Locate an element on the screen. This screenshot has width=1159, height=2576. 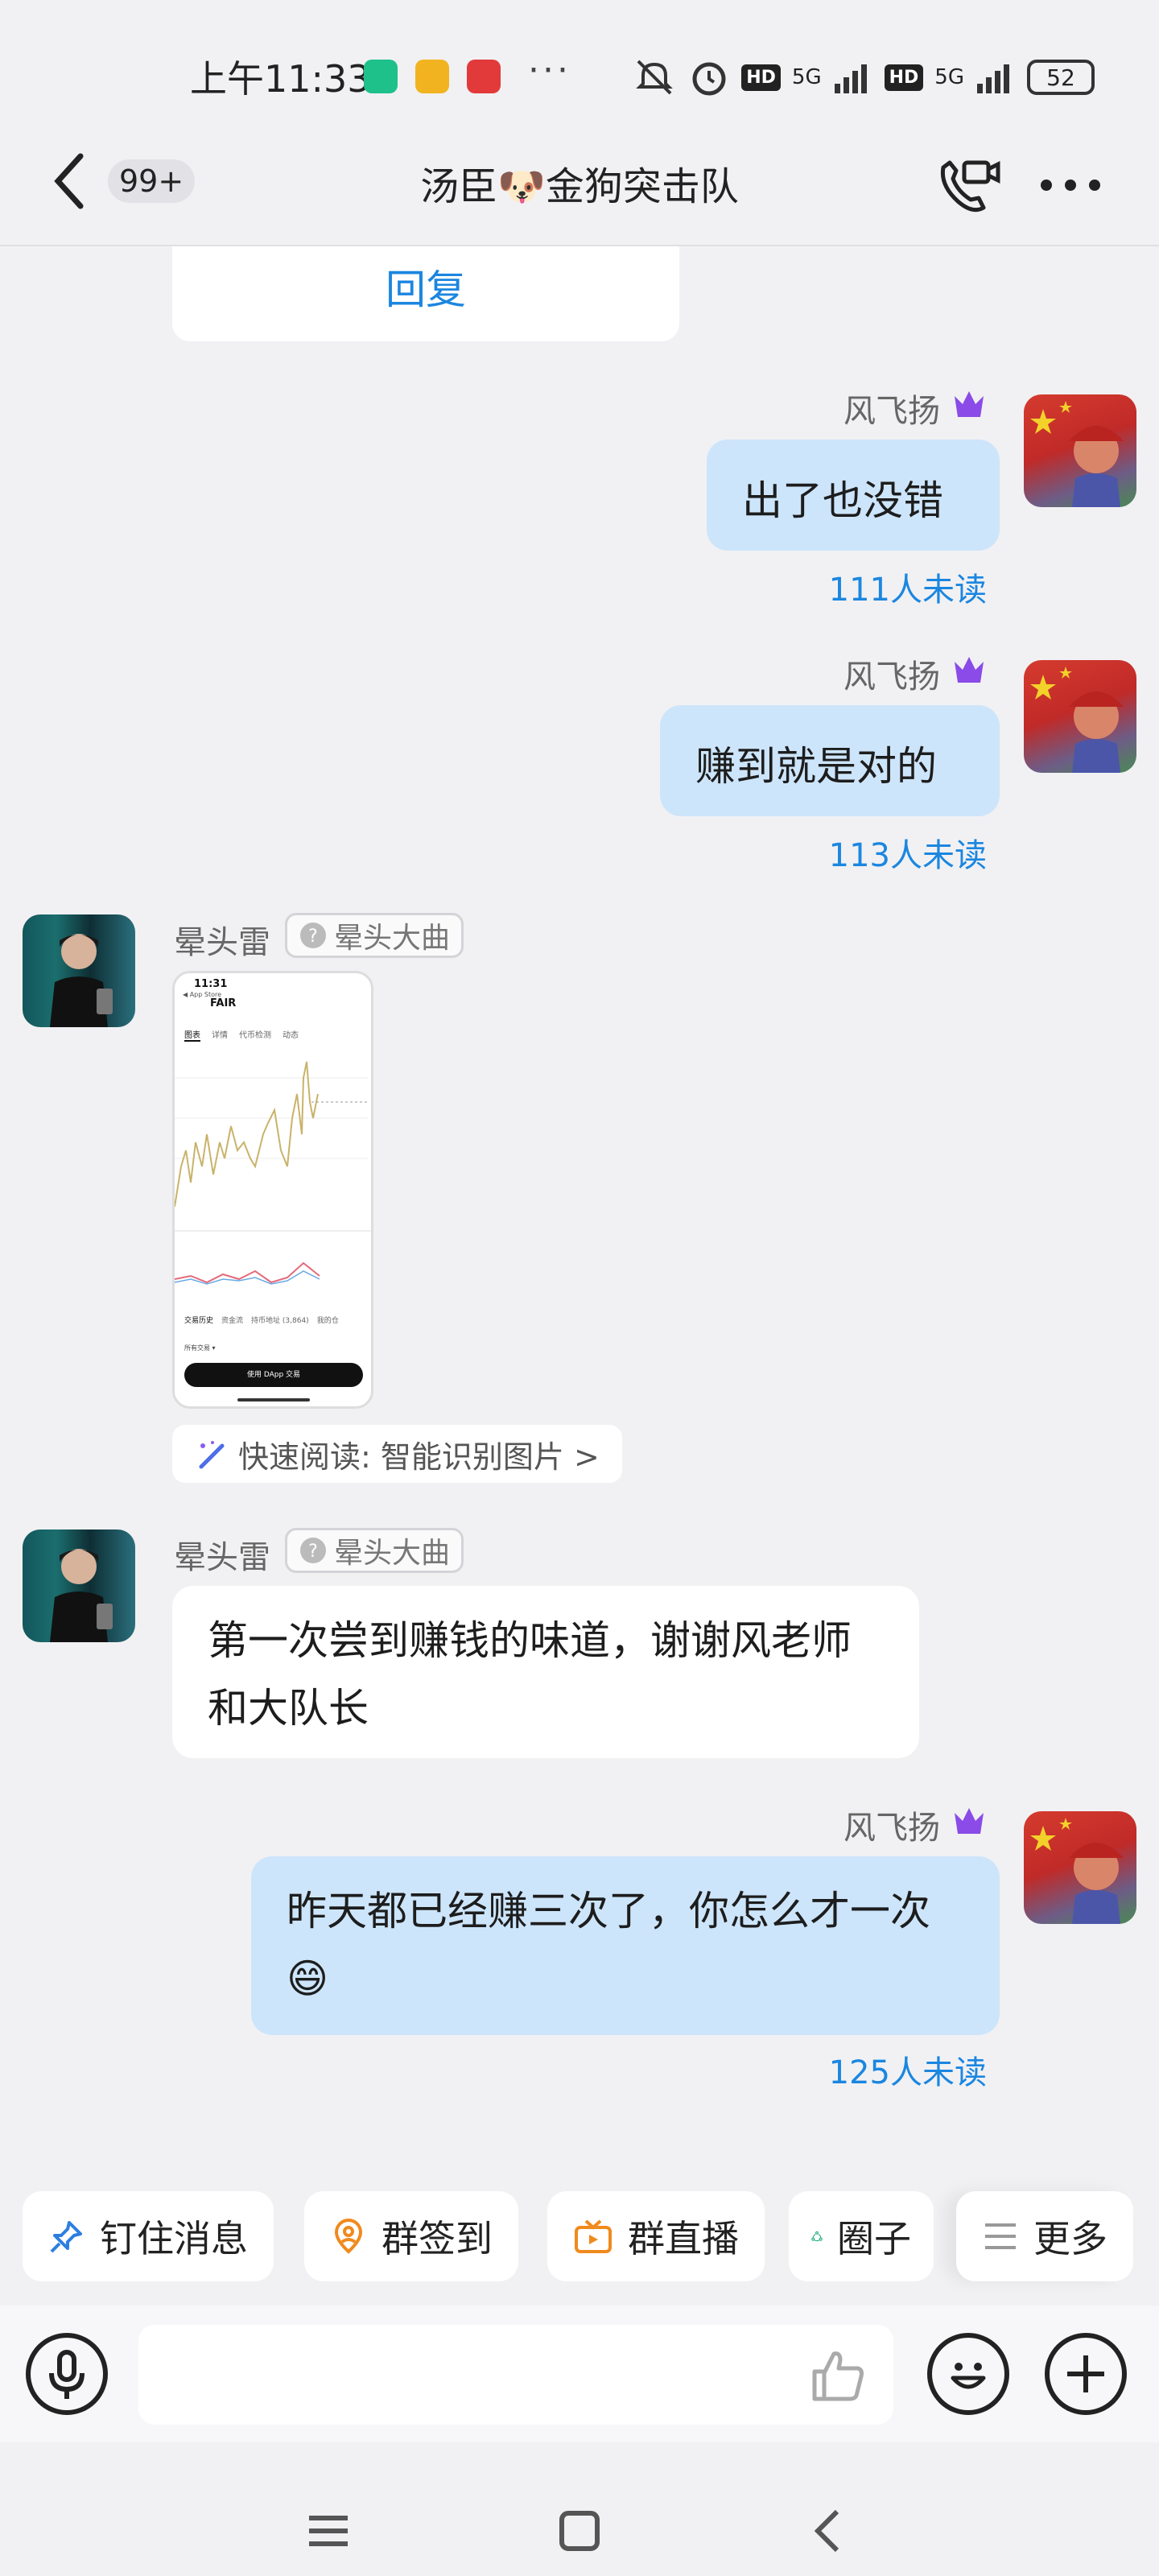
smile-icon is located at coordinates (968, 2376).